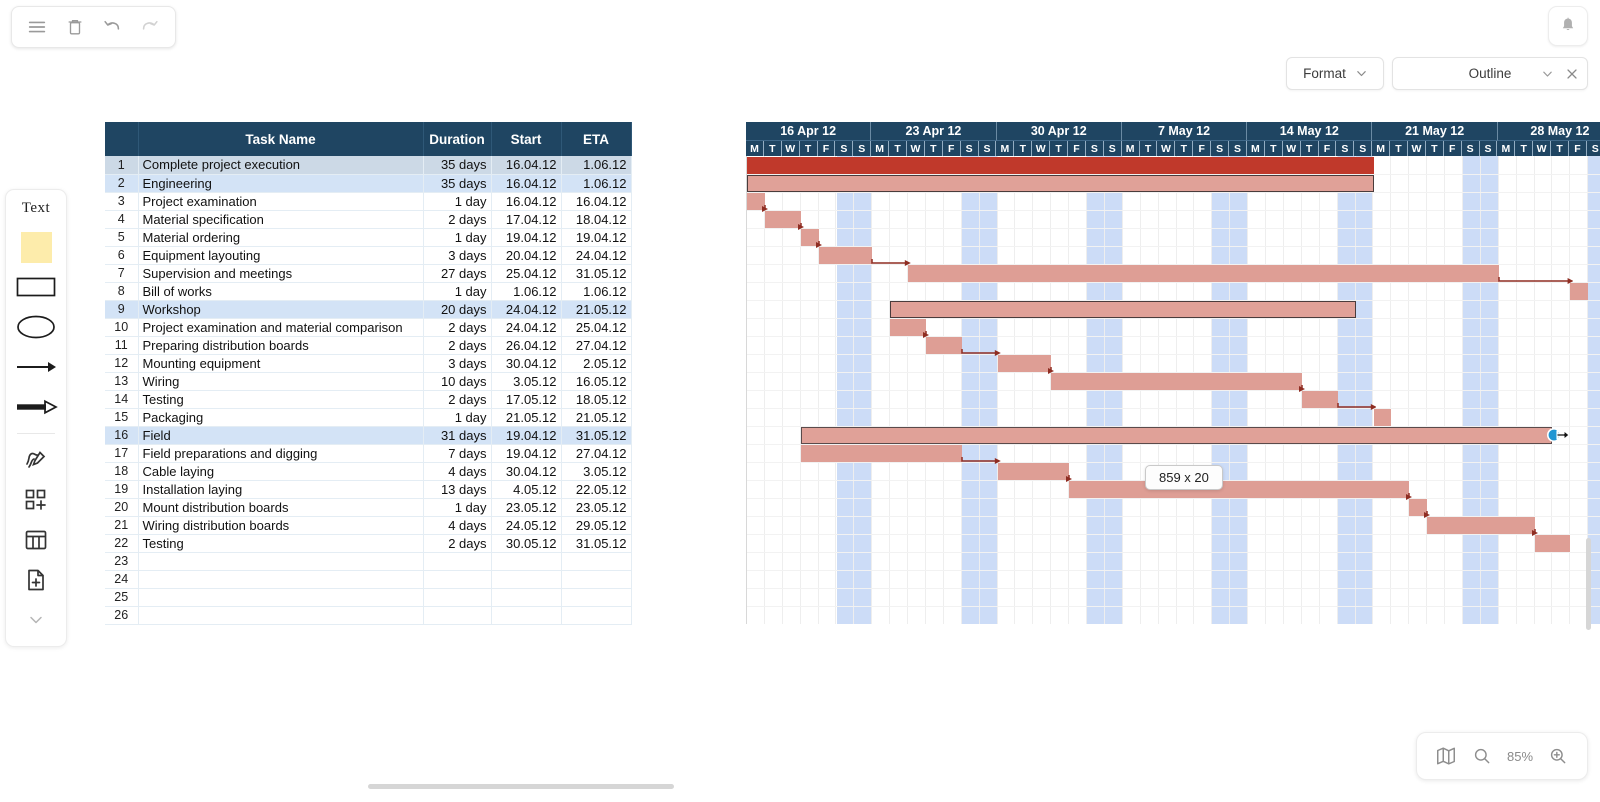 The width and height of the screenshot is (1600, 802). Describe the element at coordinates (457, 273) in the screenshot. I see `cell-duration: 27 days` at that location.